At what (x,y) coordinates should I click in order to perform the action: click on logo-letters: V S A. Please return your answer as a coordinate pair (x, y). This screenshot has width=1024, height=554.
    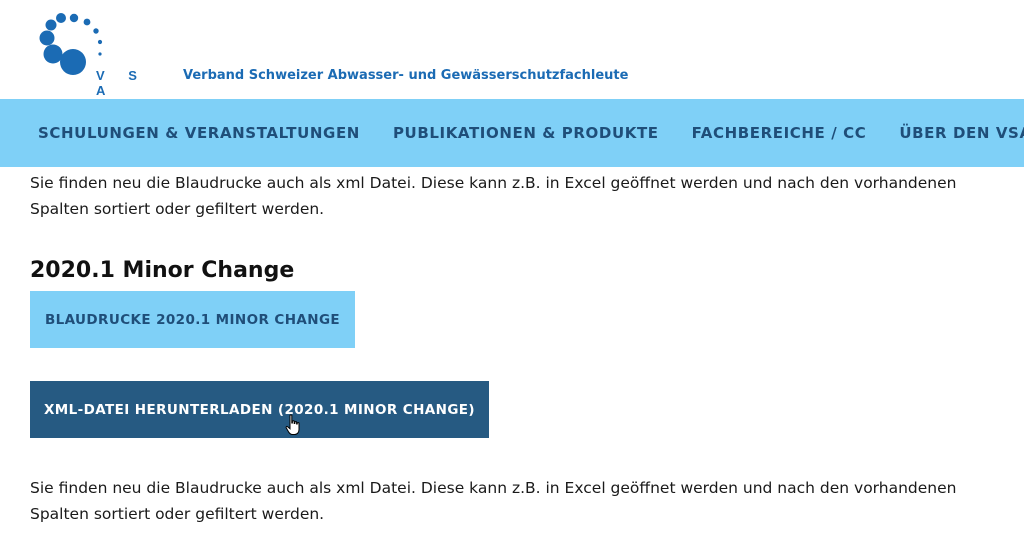
    Looking at the image, I should click on (121, 83).